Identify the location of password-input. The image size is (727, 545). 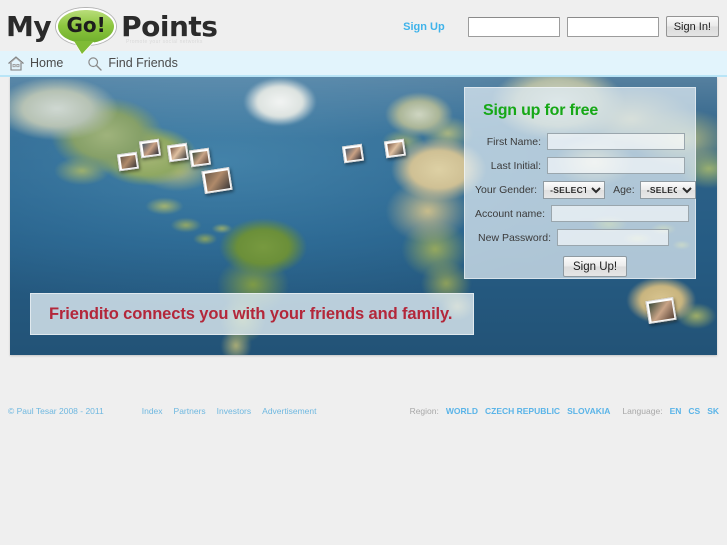
(612, 26).